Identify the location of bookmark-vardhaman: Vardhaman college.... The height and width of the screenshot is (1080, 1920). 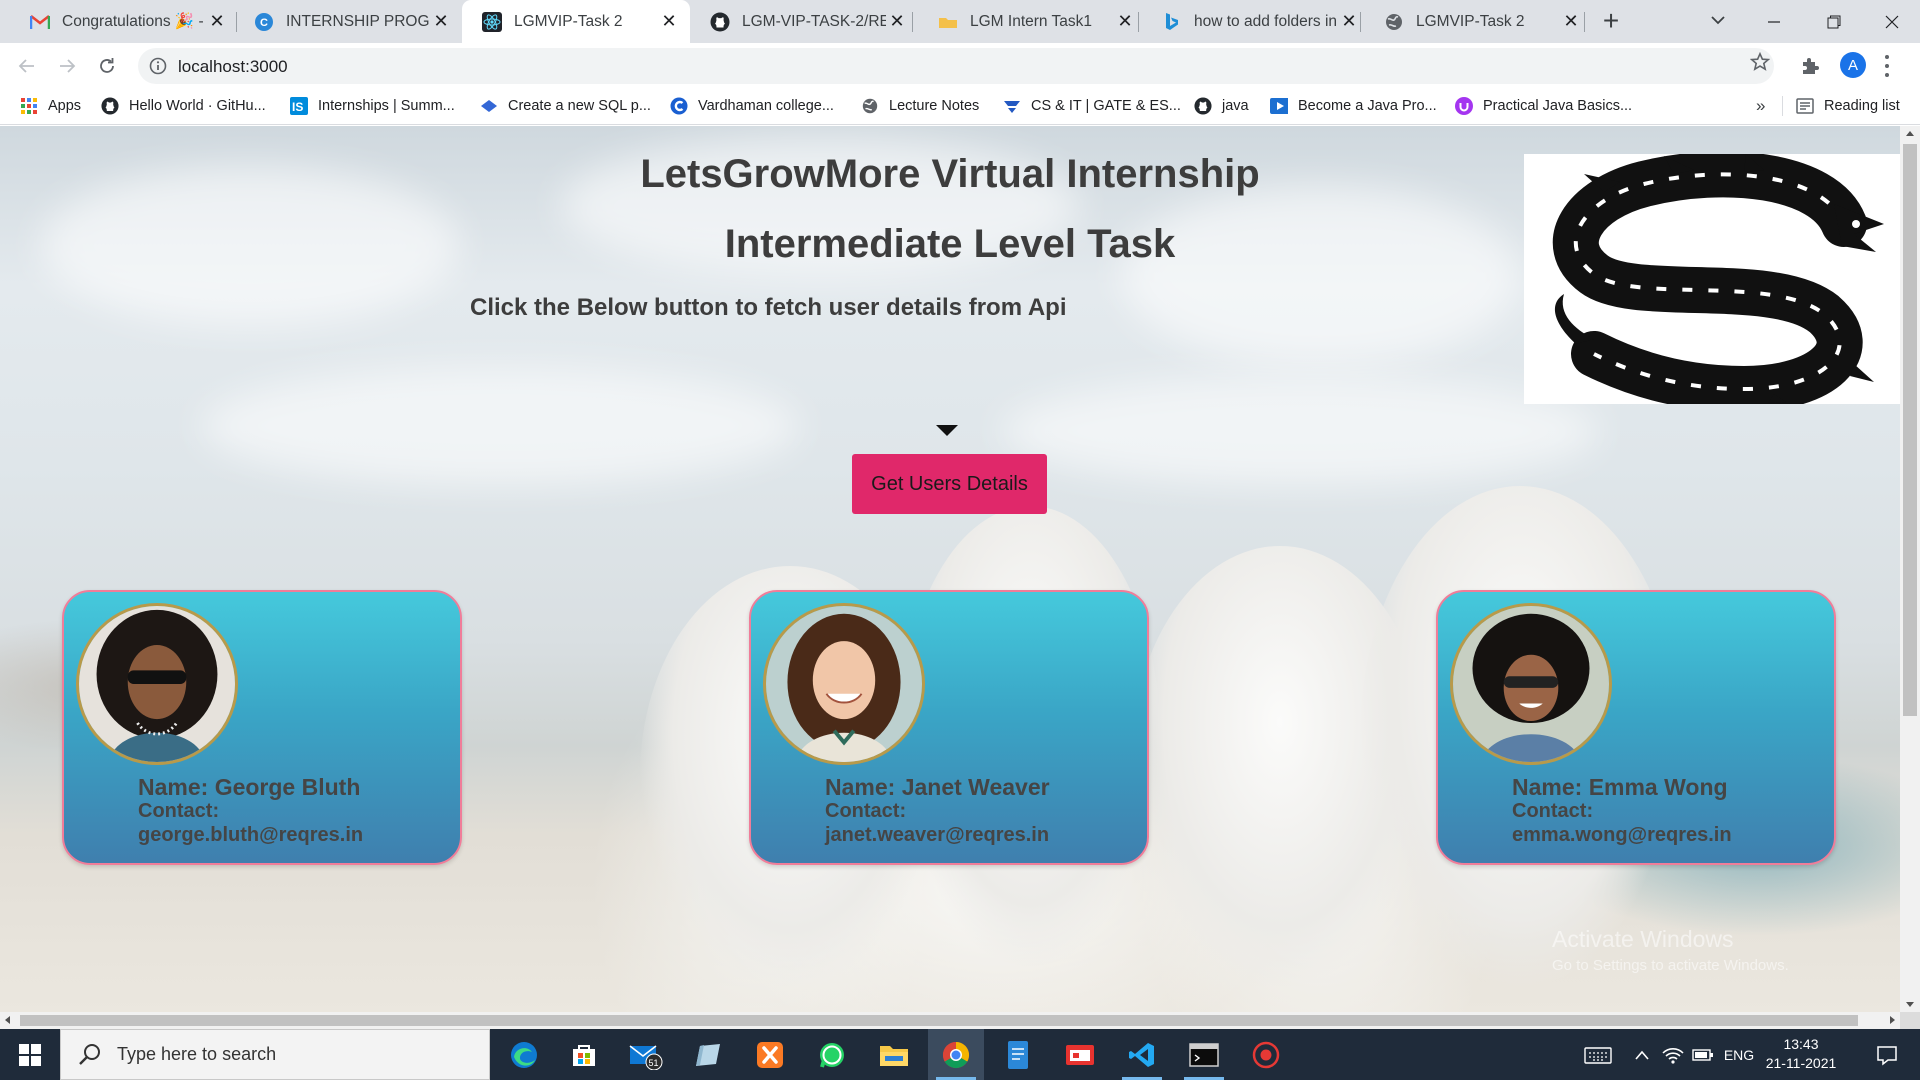
(752, 106).